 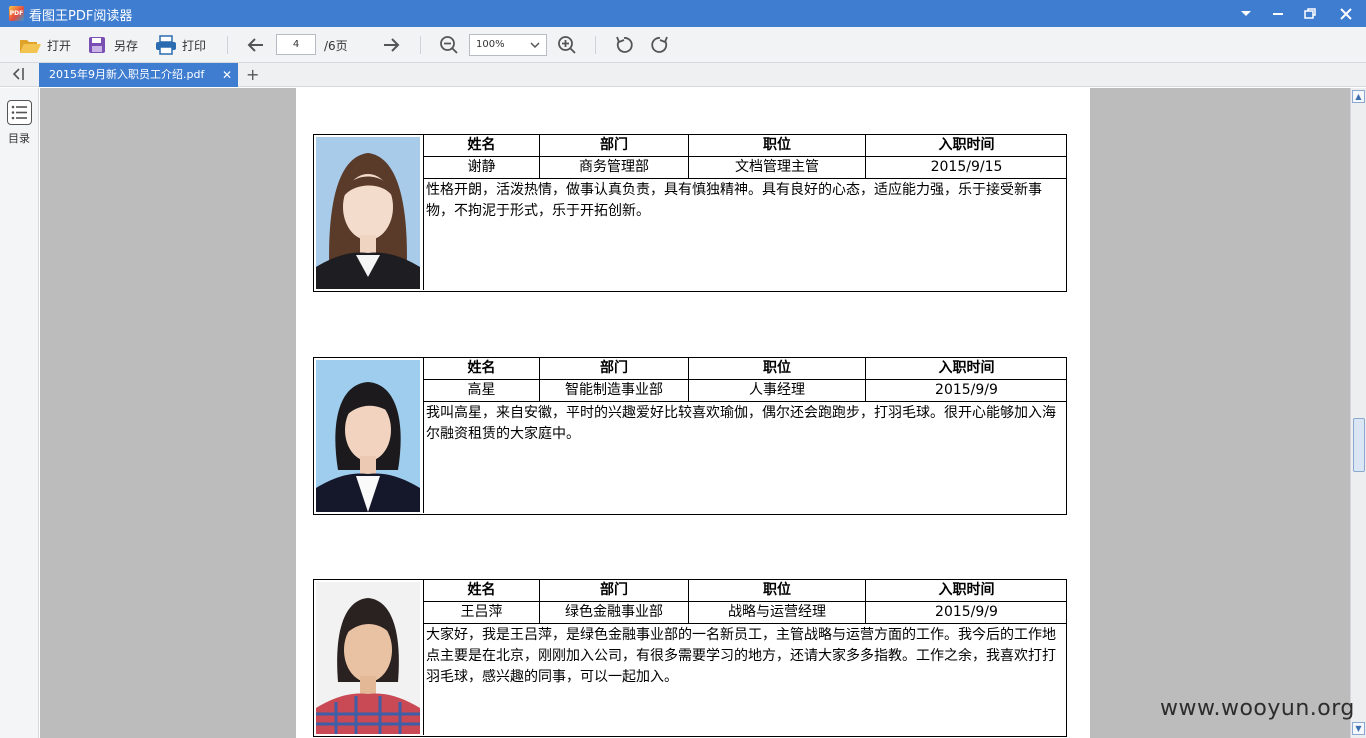 I want to click on open-button: 打开, so click(x=44, y=45).